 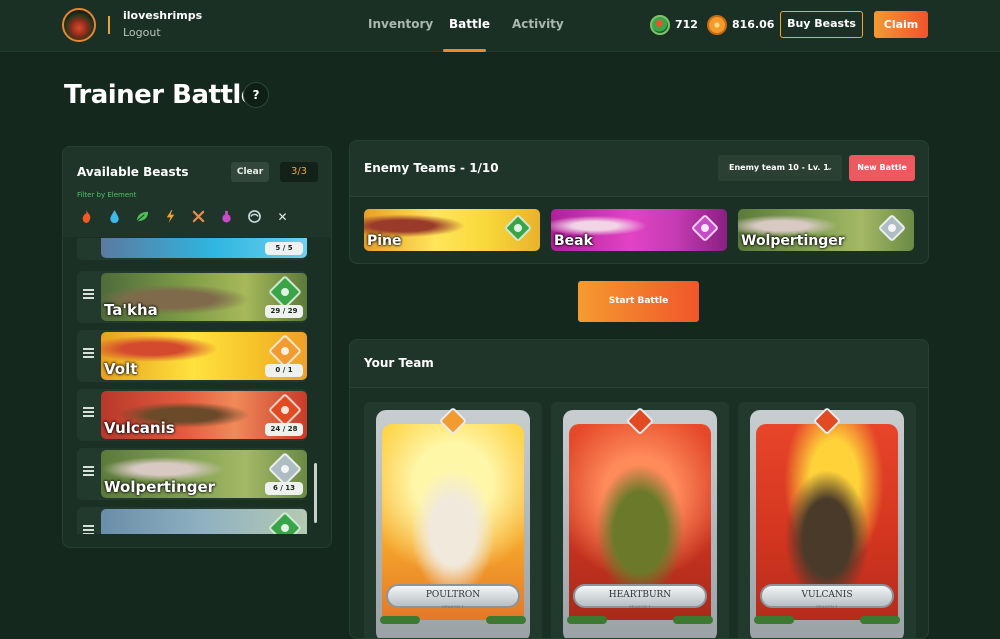 What do you see at coordinates (131, 310) in the screenshot?
I see `beast-name: Ta'kha` at bounding box center [131, 310].